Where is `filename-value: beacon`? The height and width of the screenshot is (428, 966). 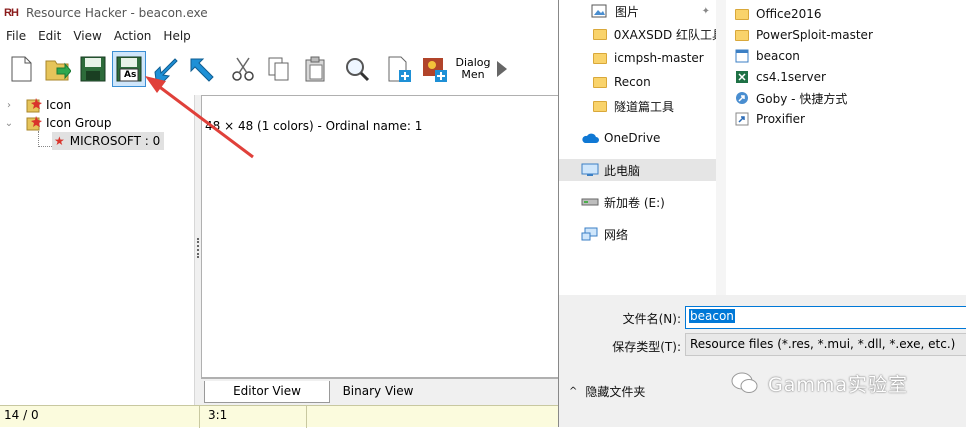 filename-value: beacon is located at coordinates (712, 316).